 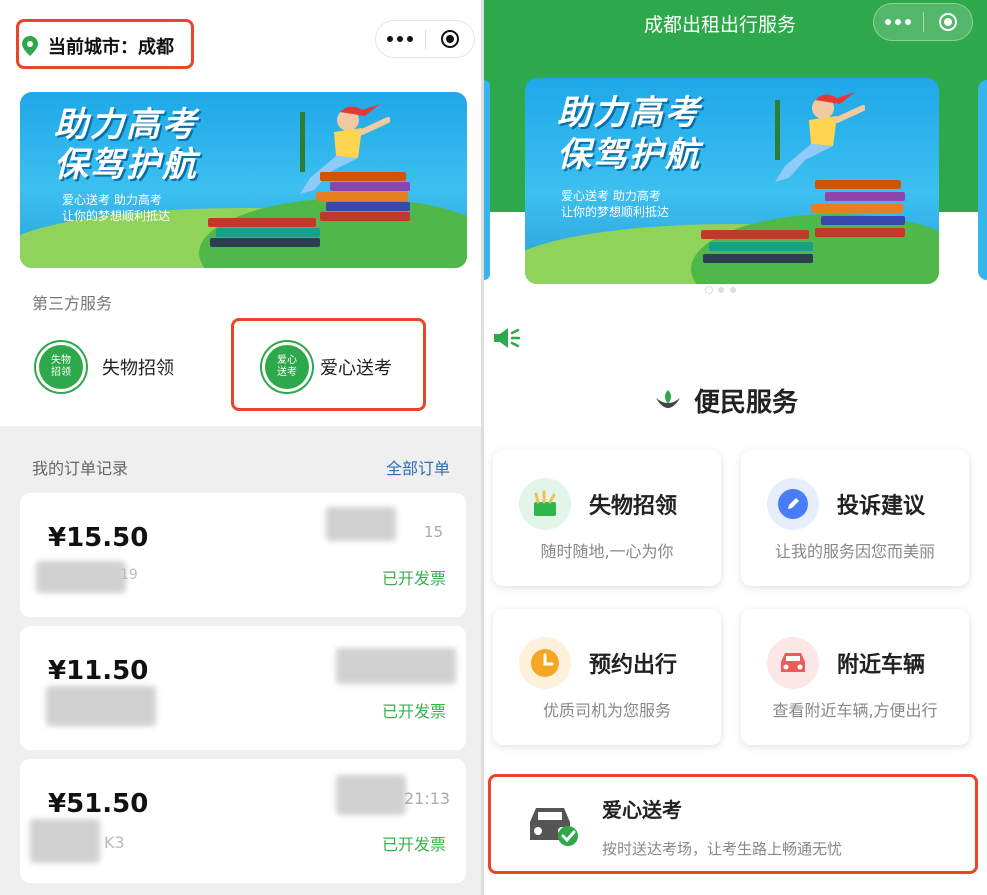 What do you see at coordinates (138, 368) in the screenshot?
I see `service-label: 失物招领` at bounding box center [138, 368].